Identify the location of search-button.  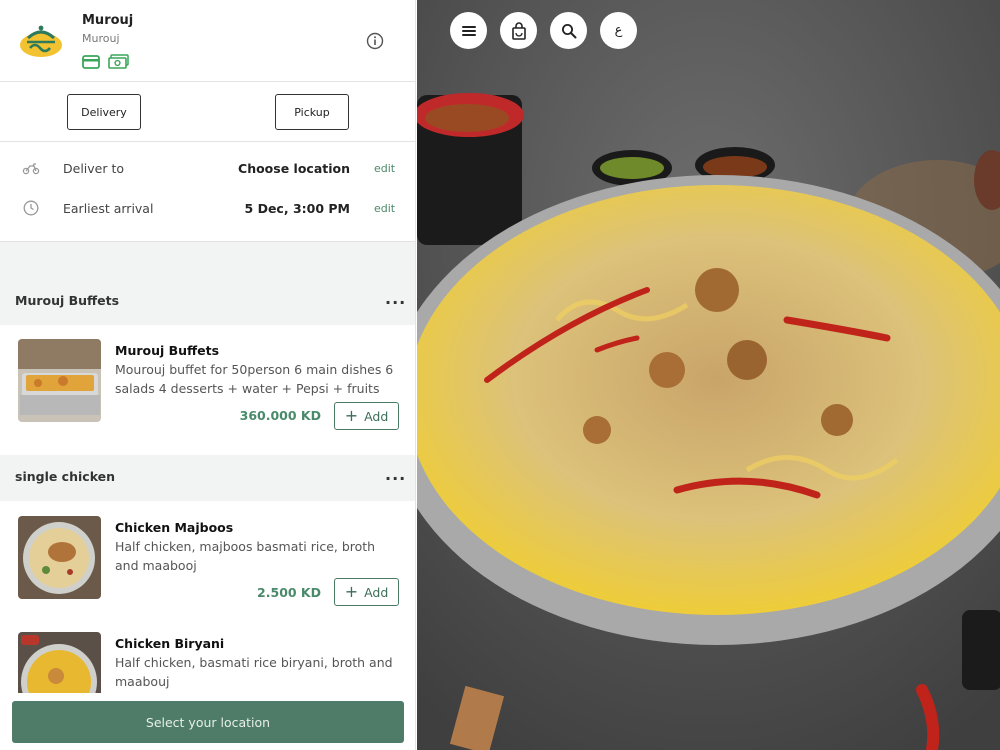
(568, 30).